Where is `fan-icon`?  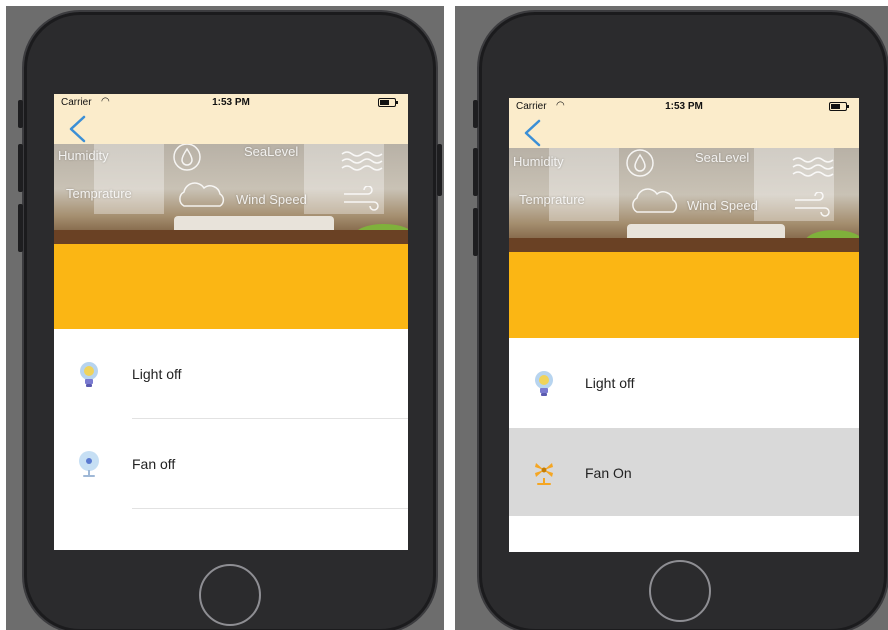 fan-icon is located at coordinates (89, 464).